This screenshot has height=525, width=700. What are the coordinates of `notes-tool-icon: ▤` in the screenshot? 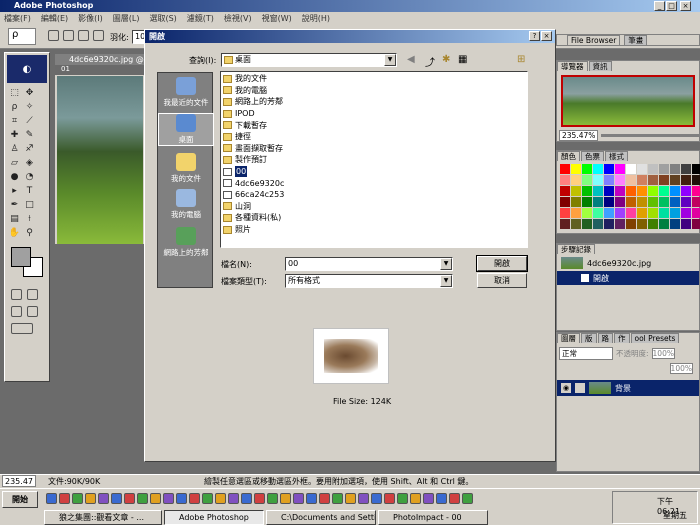 It's located at (14, 219).